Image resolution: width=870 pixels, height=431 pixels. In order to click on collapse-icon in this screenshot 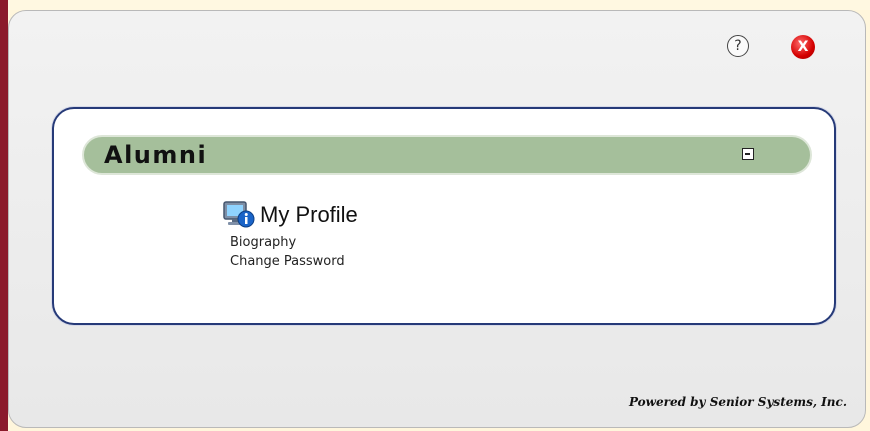, I will do `click(748, 154)`.